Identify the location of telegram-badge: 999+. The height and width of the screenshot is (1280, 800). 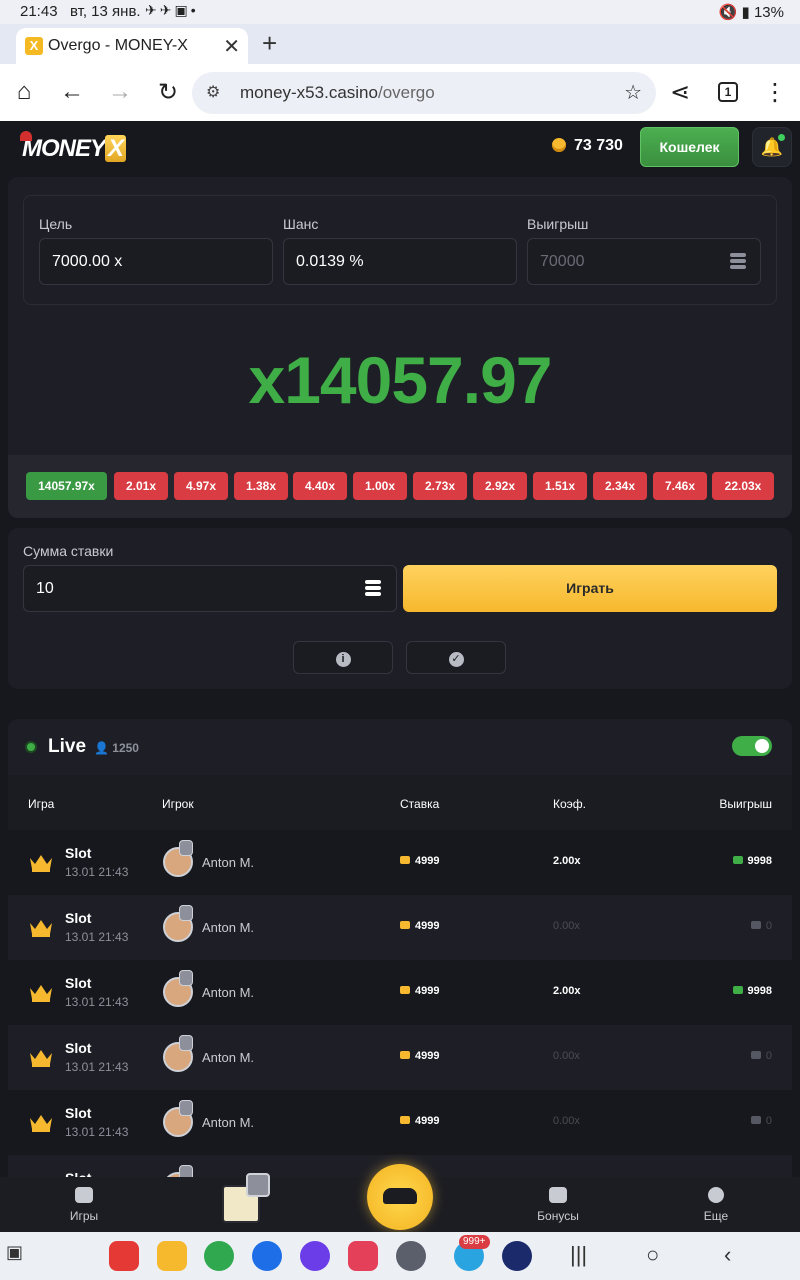
(474, 1242).